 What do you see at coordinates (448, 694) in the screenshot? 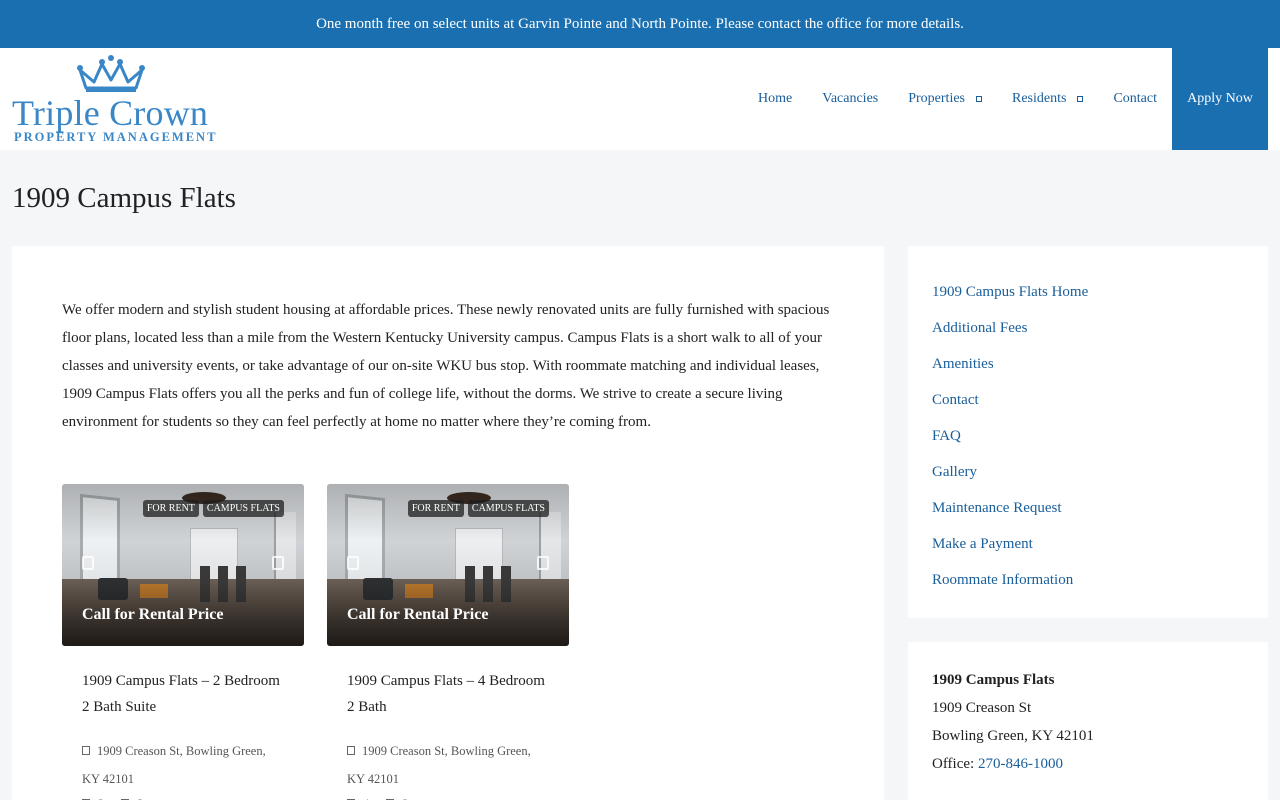
I see `listing-title: 1909 Campus Flats – 4 Bedroom 2 Bath` at bounding box center [448, 694].